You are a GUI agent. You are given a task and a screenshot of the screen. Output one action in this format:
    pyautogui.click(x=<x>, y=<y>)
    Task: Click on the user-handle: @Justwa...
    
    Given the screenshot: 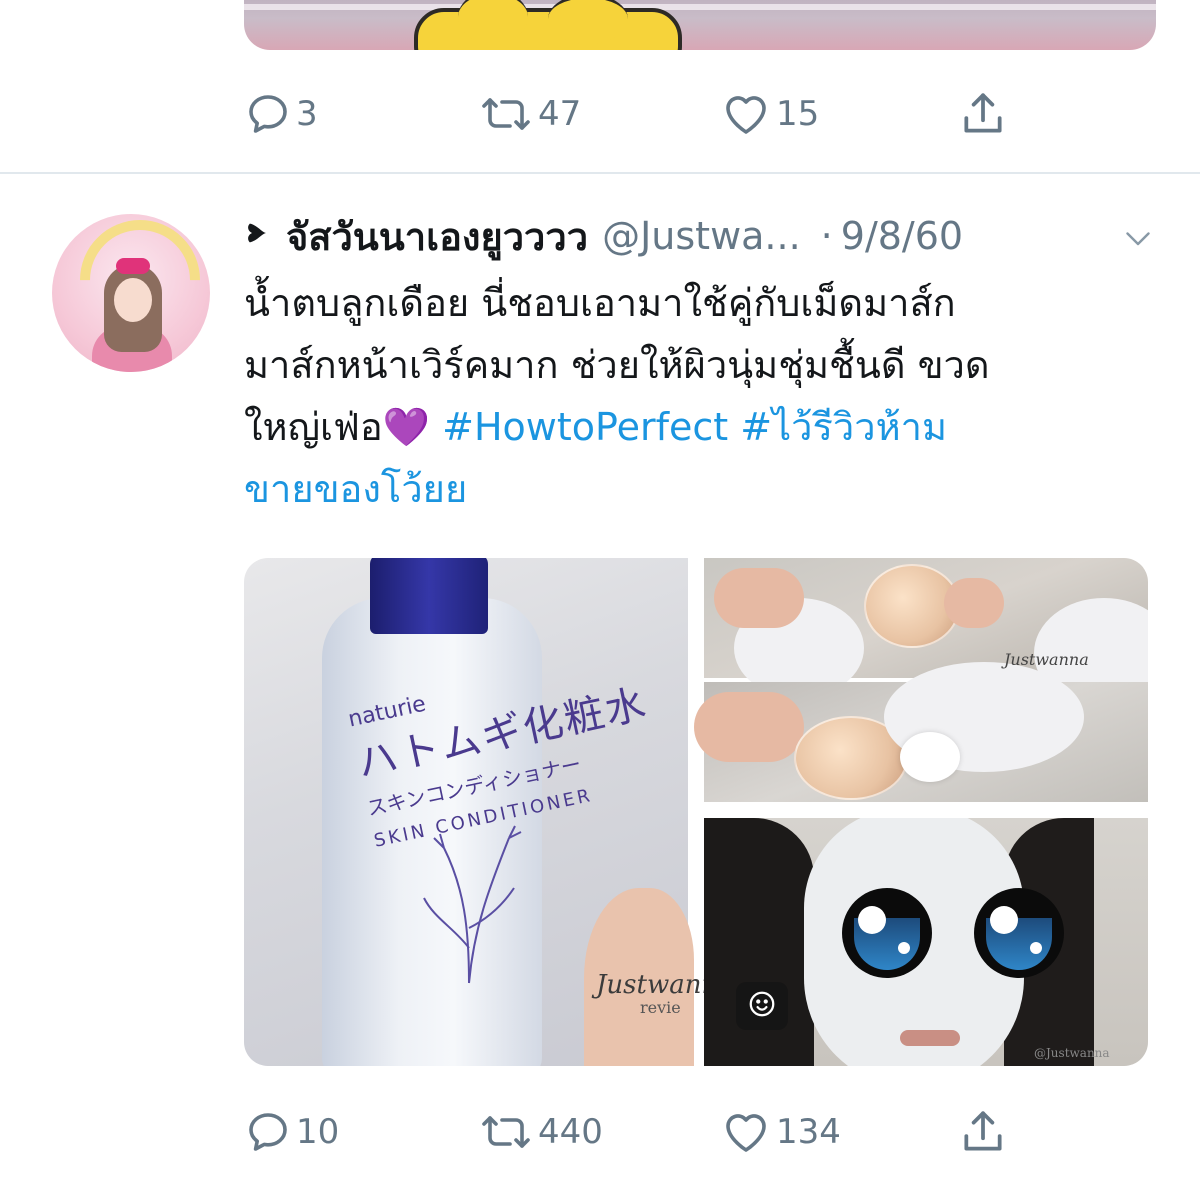 What is the action you would take?
    pyautogui.click(x=701, y=236)
    